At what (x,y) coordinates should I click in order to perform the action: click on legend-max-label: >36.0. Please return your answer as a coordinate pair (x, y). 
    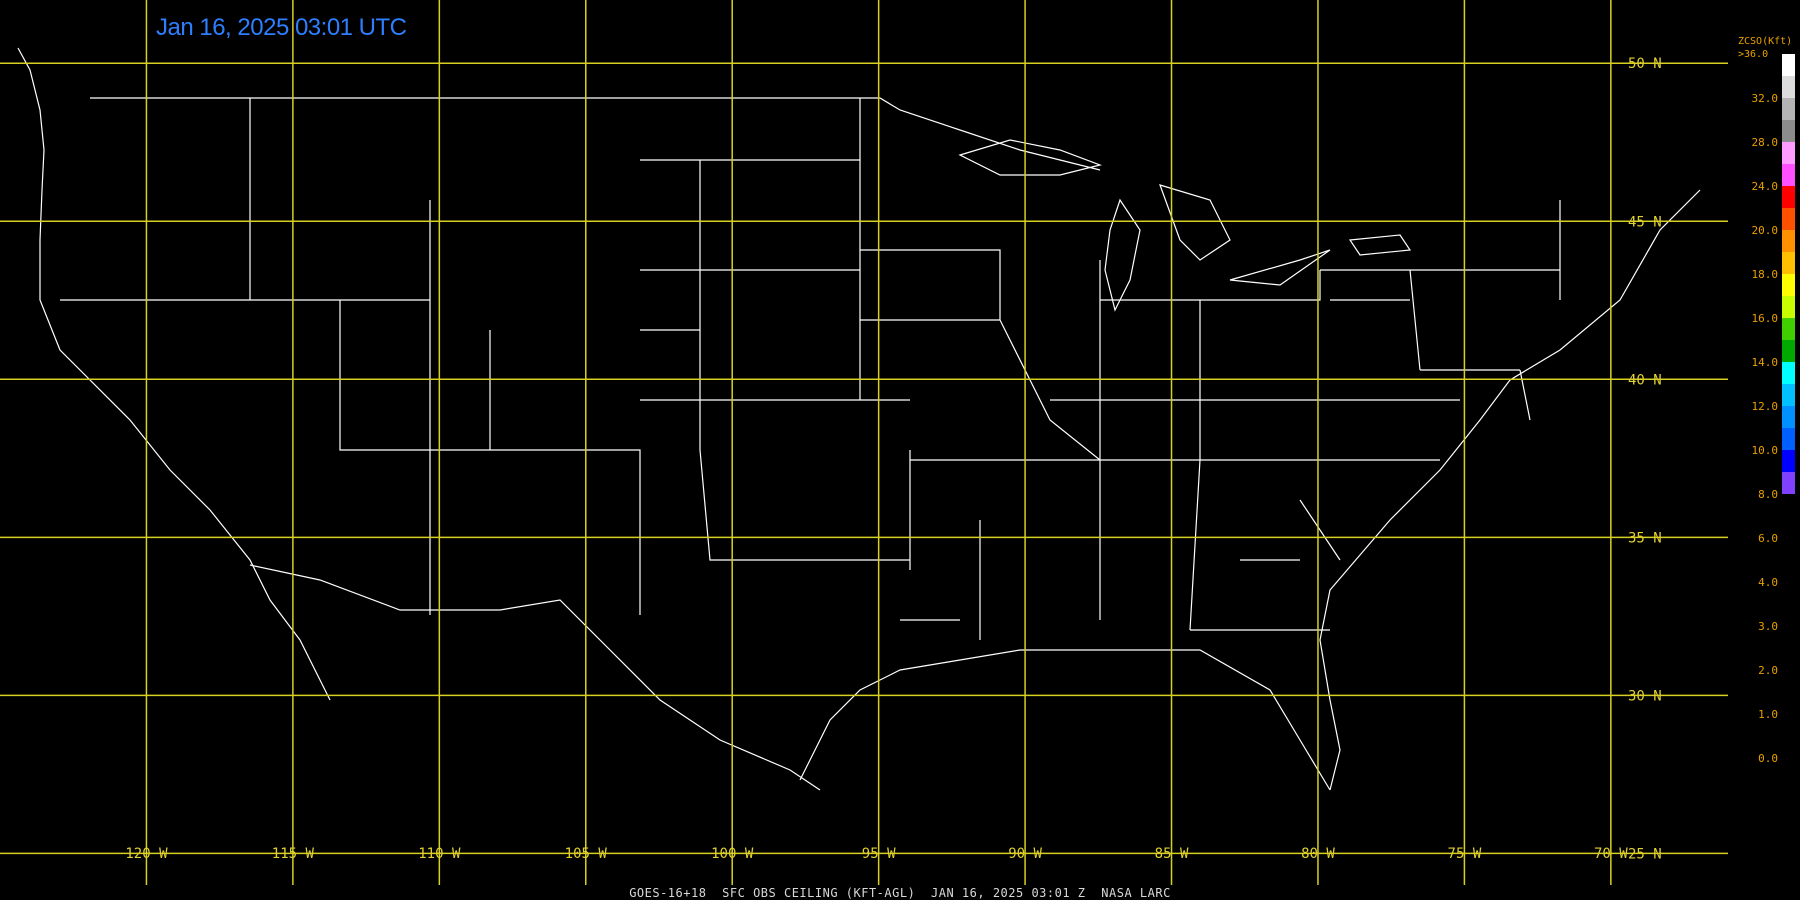
    Looking at the image, I should click on (1753, 54).